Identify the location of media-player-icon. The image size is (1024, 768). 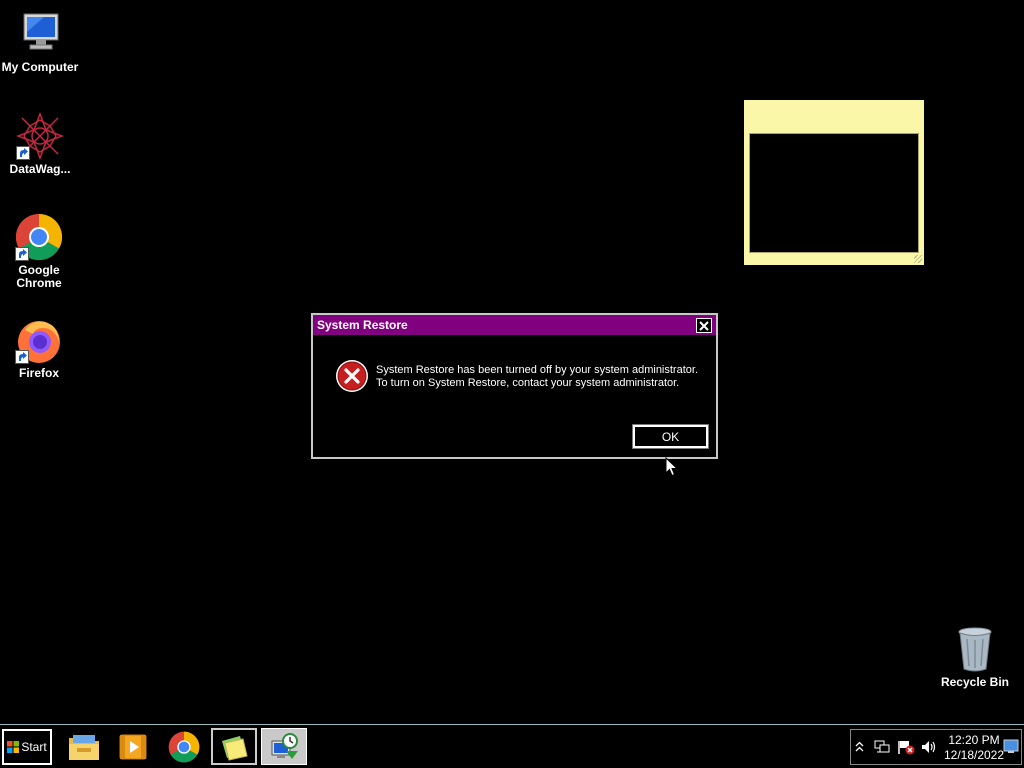
(133, 746).